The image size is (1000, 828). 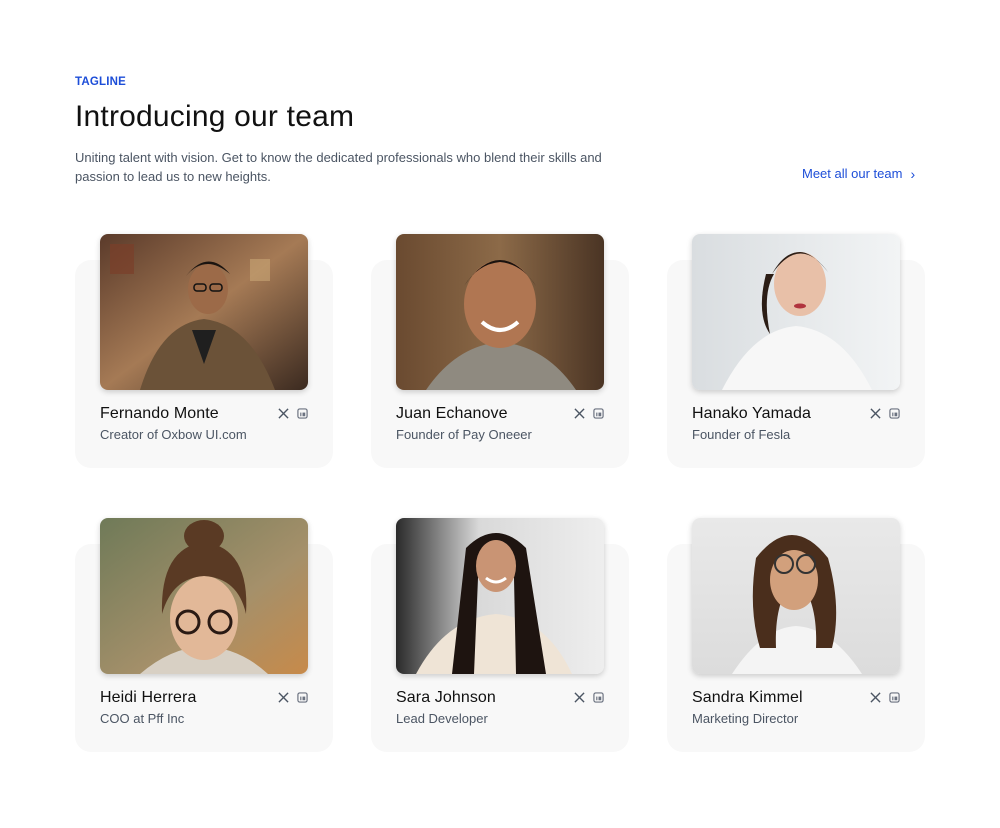 I want to click on member-role: Marketing Director, so click(x=745, y=718).